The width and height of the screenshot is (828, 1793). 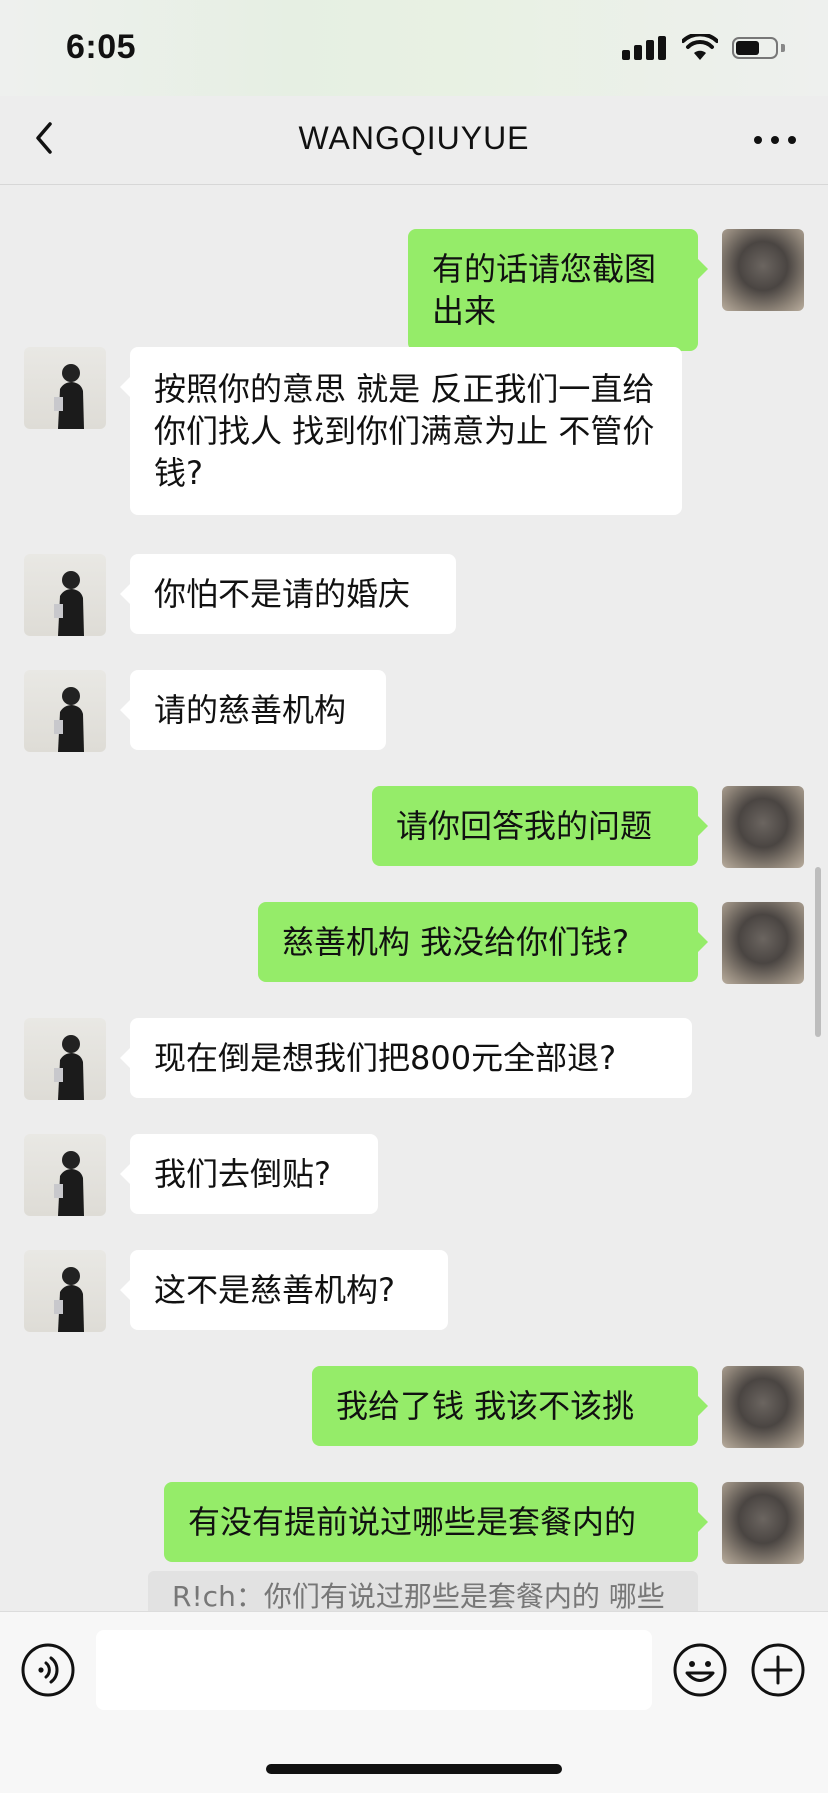 What do you see at coordinates (284, 1290) in the screenshot?
I see `received-bubble: 这不是慈善机构?` at bounding box center [284, 1290].